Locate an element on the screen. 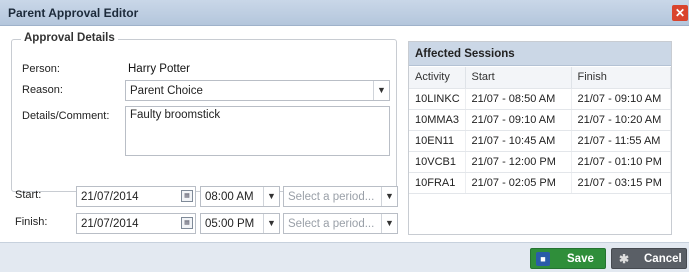  finish-cell: 21/07 - 11:55 AM is located at coordinates (621, 141).